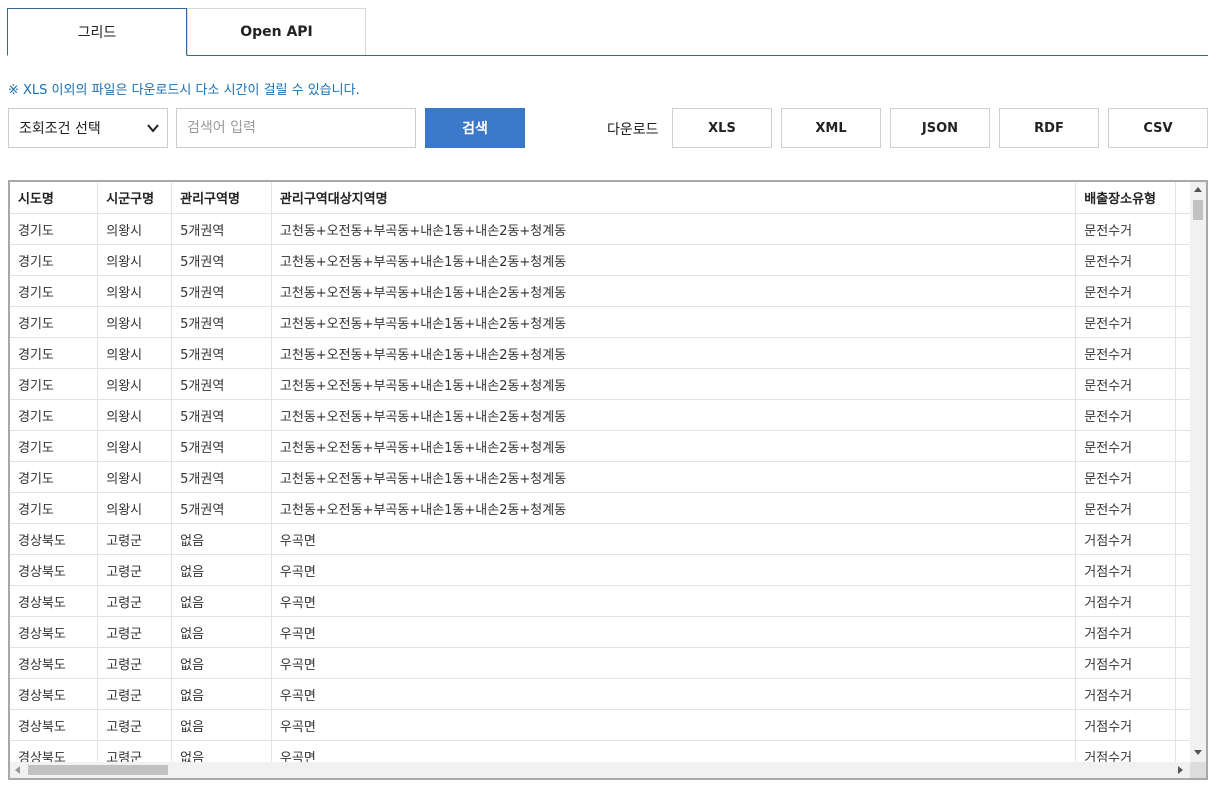 This screenshot has width=1220, height=791. I want to click on download-csv-button: CSV, so click(1158, 128).